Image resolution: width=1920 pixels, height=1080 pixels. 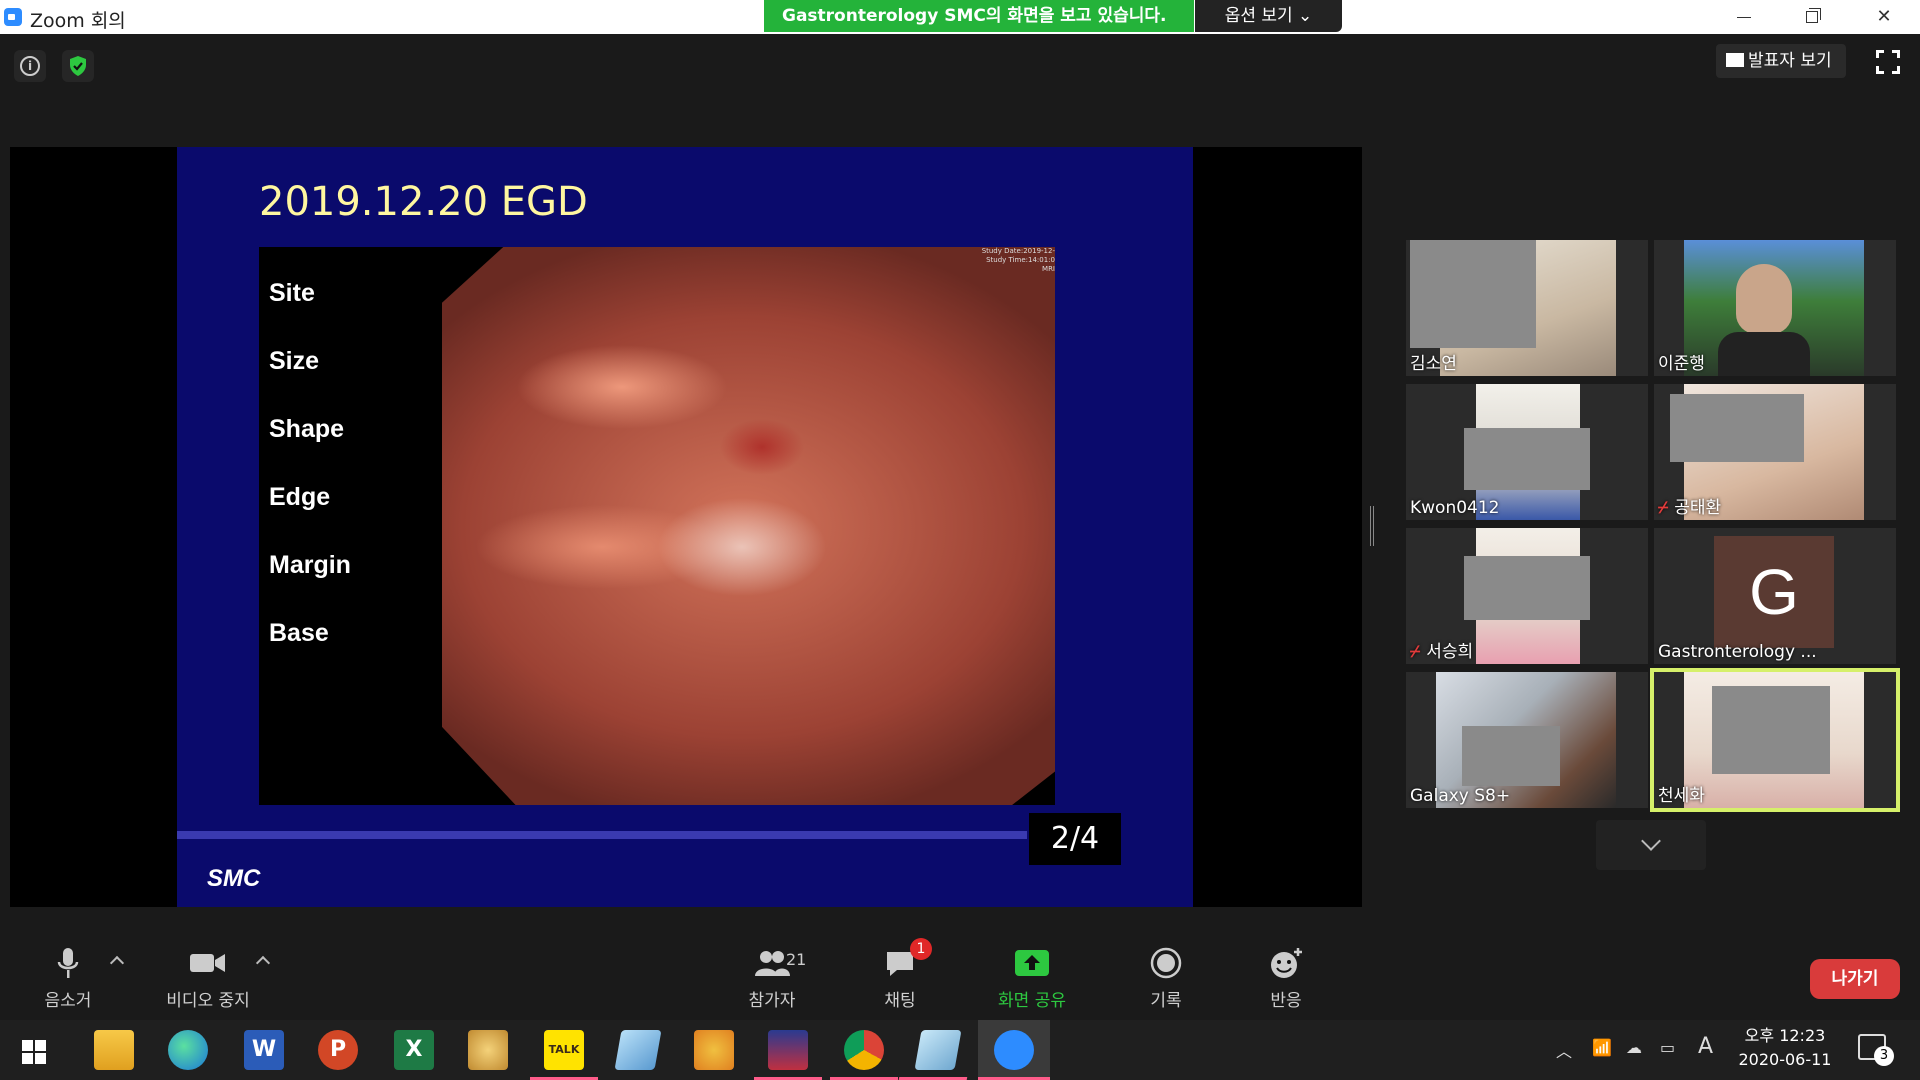 I want to click on powerpoint-icon: P, so click(x=338, y=1050).